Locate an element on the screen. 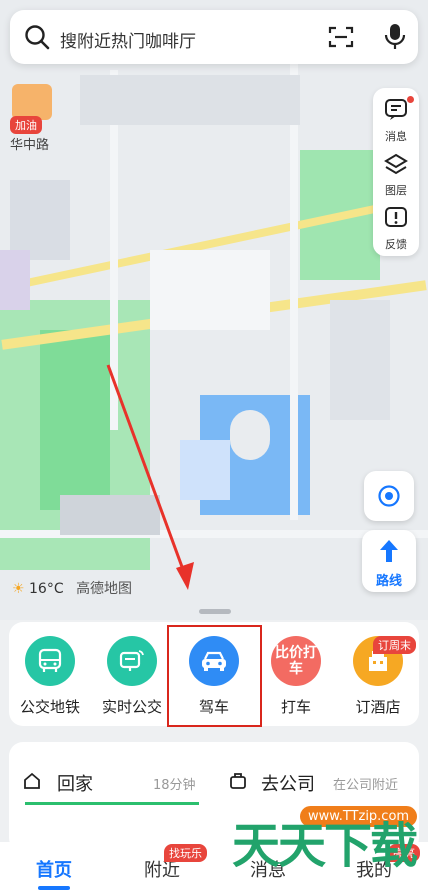 This screenshot has height=893, width=428. layers-label: 图层 is located at coordinates (396, 190).